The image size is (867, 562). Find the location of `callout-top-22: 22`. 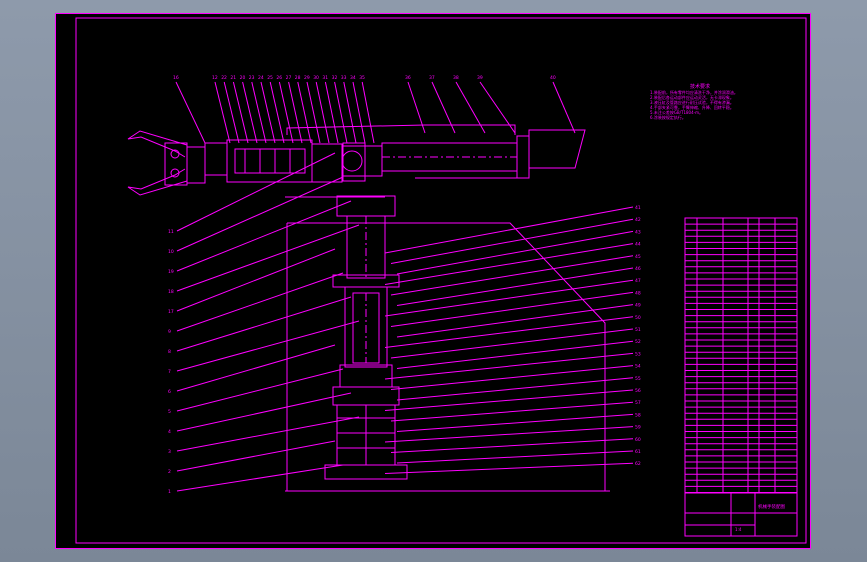

callout-top-22: 22 is located at coordinates (224, 78).